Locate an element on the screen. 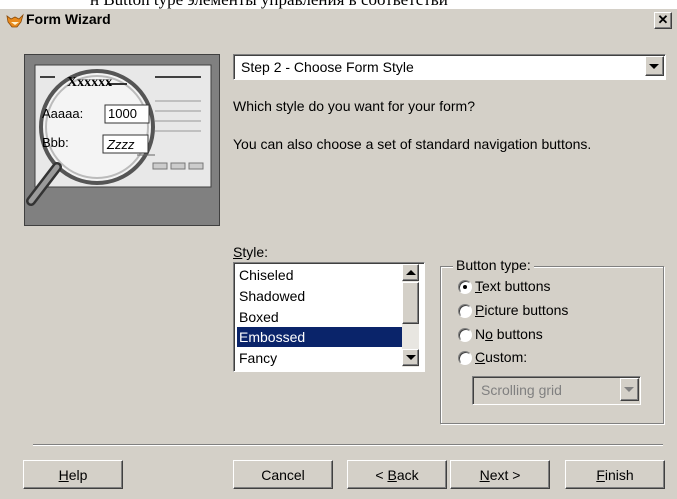 The width and height of the screenshot is (677, 499). illustration-heading: Xxxxxx is located at coordinates (90, 82).